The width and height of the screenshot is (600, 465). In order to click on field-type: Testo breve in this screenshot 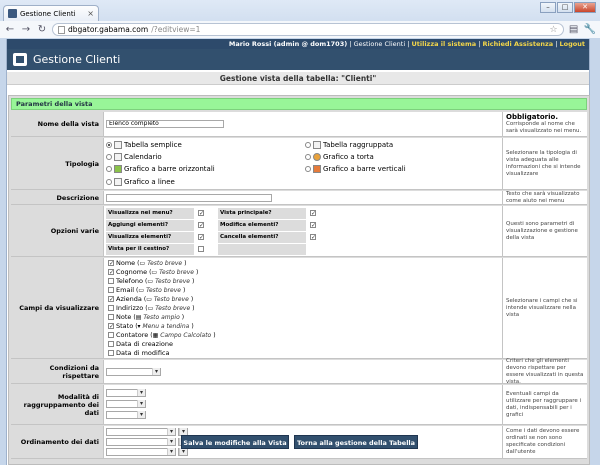, I will do `click(172, 281)`.